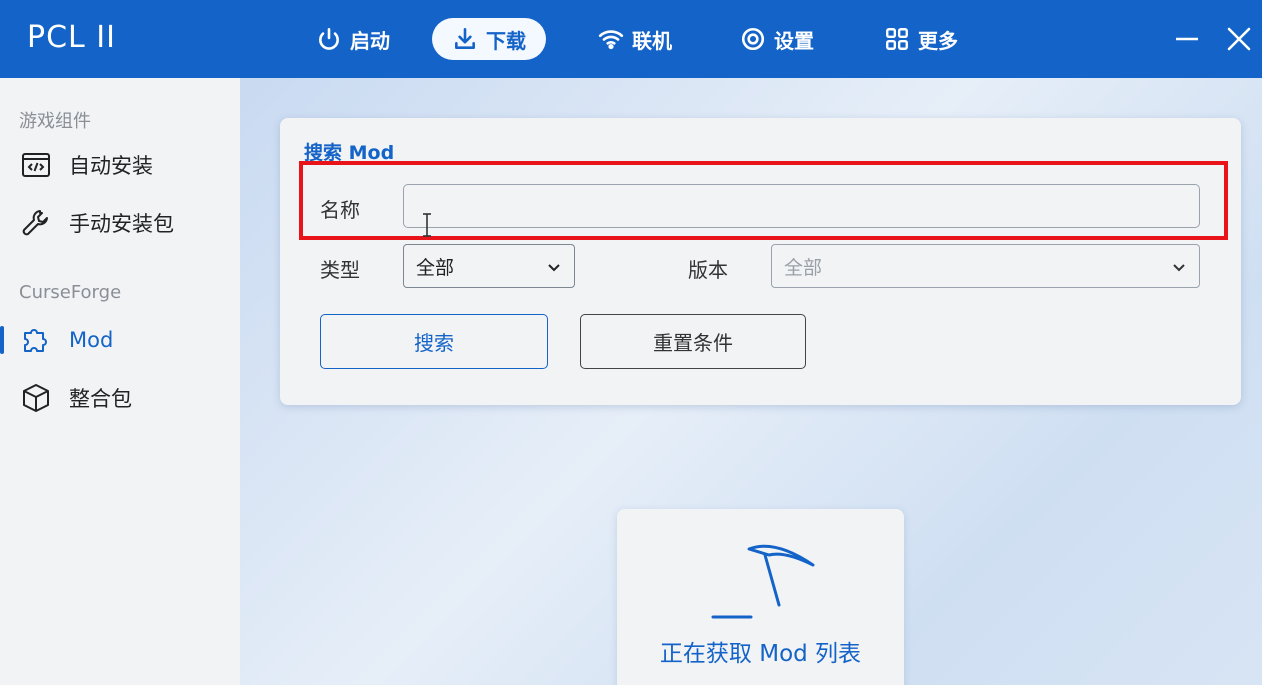 The height and width of the screenshot is (685, 1262). What do you see at coordinates (91, 340) in the screenshot?
I see `sidebar-item-label: Mod` at bounding box center [91, 340].